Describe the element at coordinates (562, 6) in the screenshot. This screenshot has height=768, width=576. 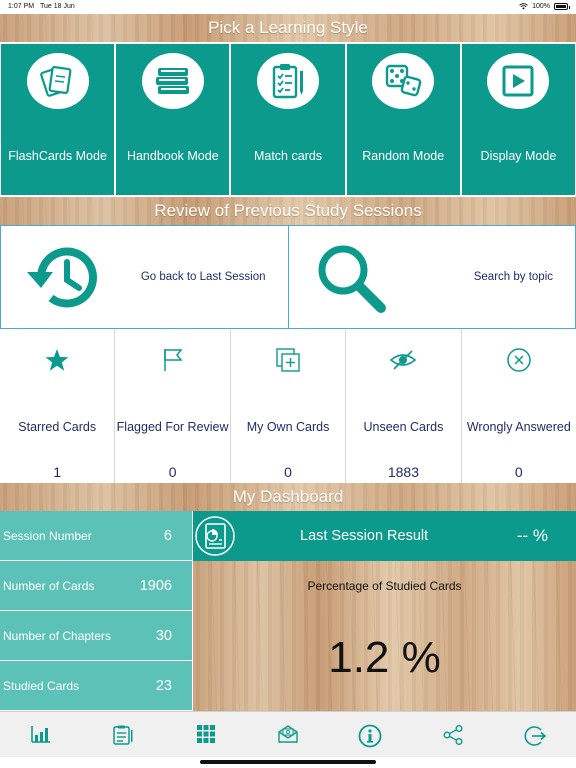
I see `battery-icon` at that location.